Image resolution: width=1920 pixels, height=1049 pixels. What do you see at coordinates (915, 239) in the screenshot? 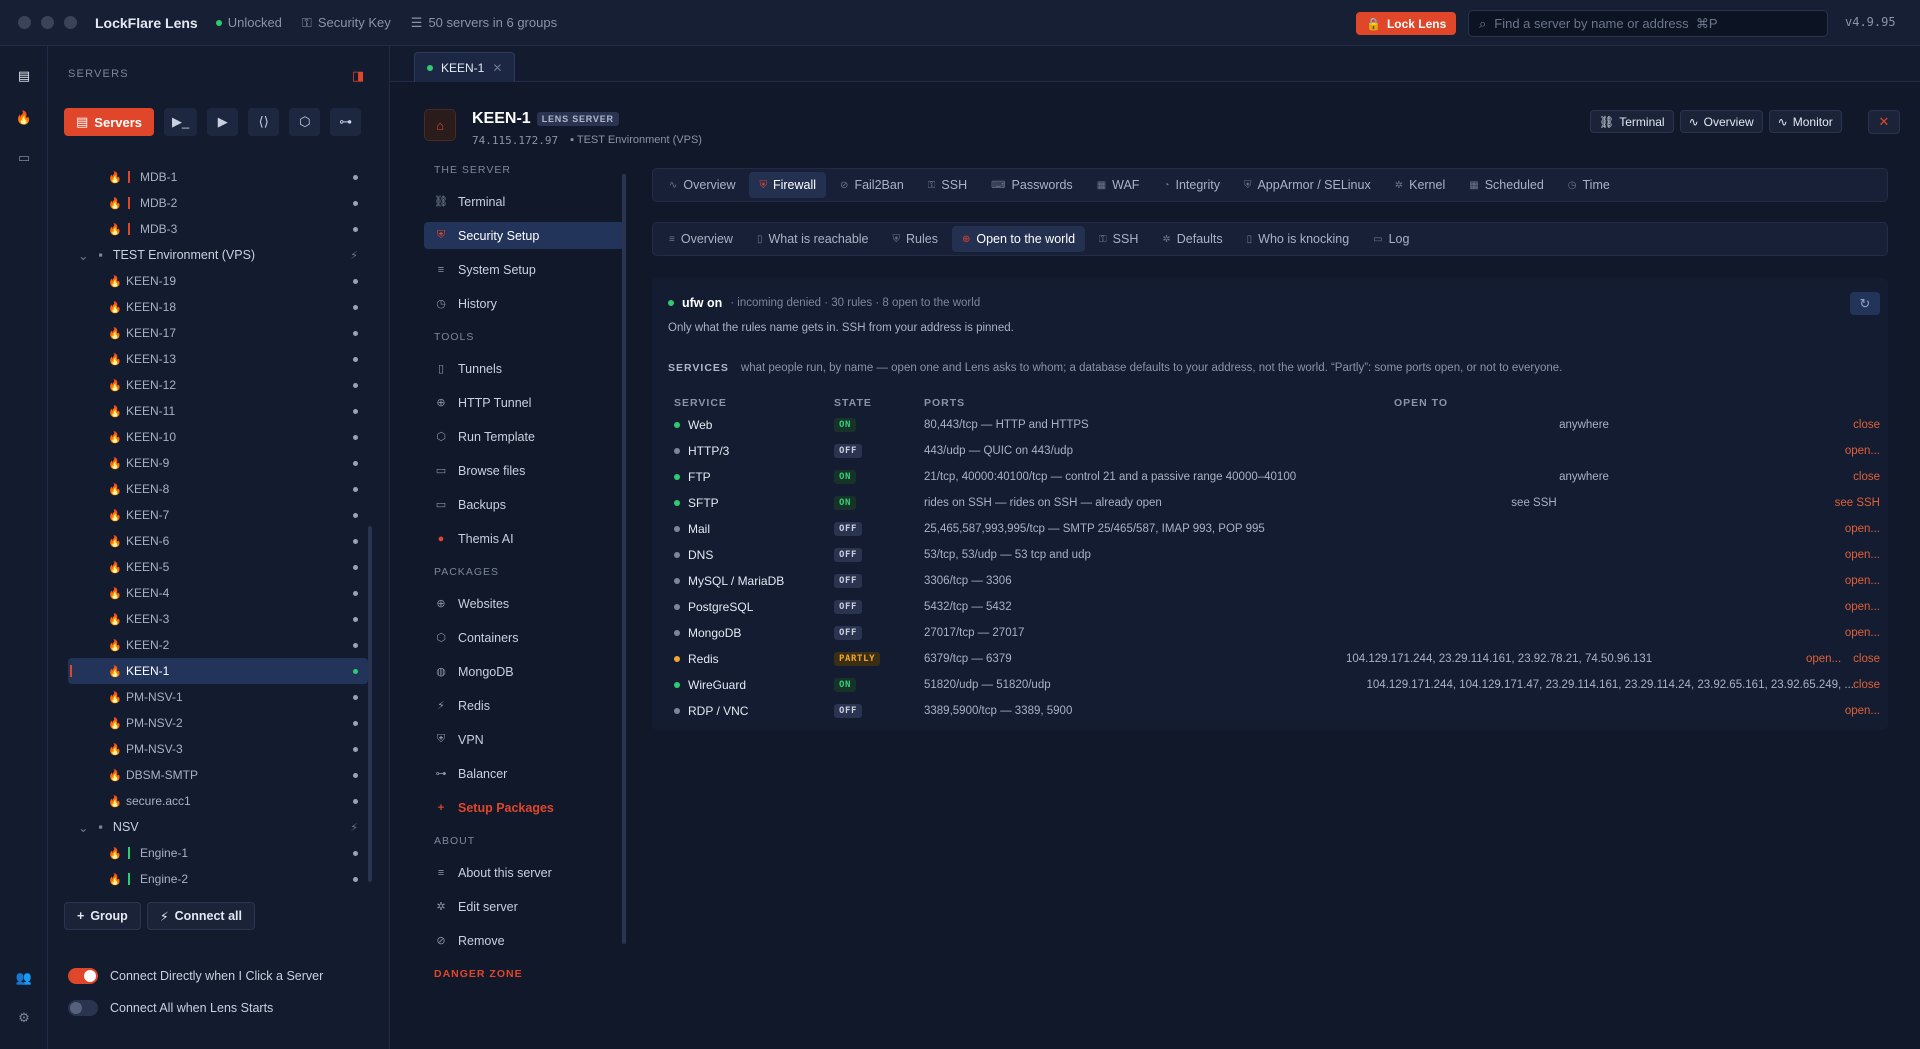
I see `subtab-rules: ⛨ Rules` at bounding box center [915, 239].